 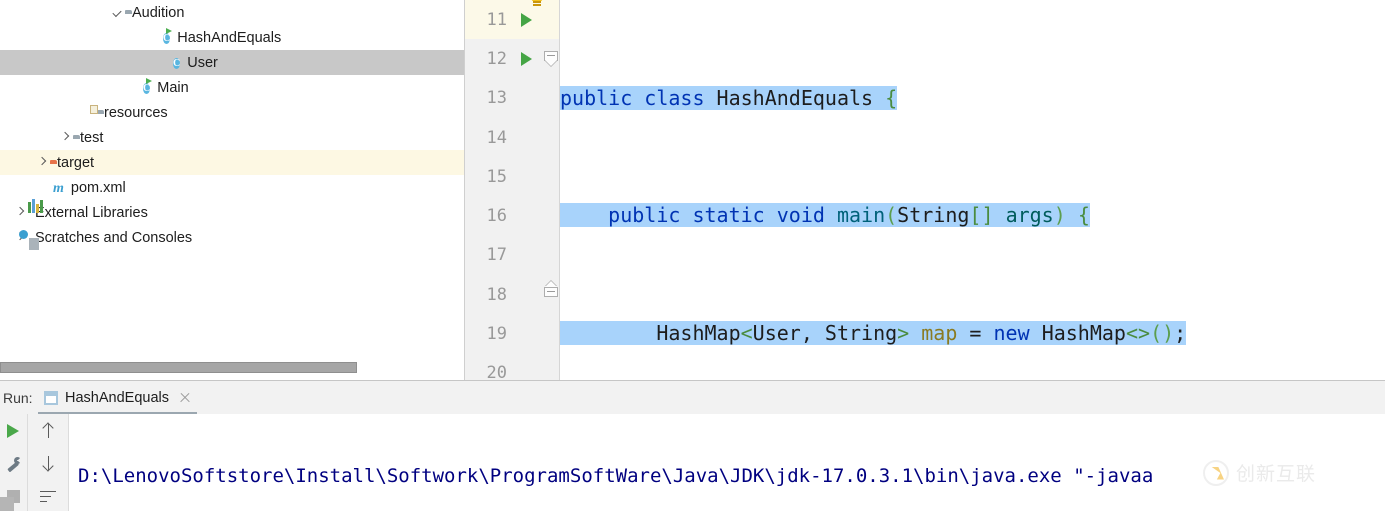 I want to click on tree-item-label: User, so click(x=202, y=62).